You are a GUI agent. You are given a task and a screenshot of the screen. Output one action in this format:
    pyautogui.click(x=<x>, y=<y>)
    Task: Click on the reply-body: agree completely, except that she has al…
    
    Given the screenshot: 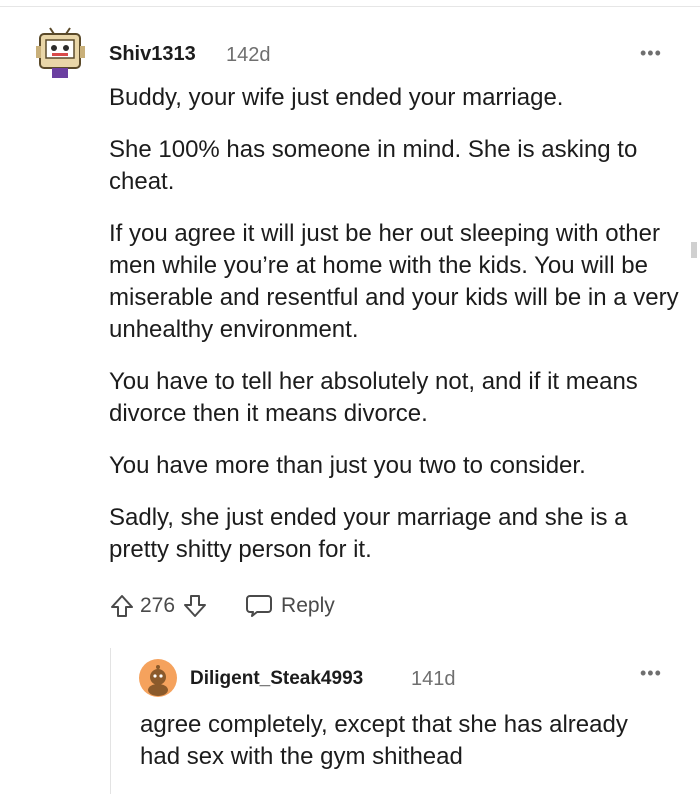 What is the action you would take?
    pyautogui.click(x=400, y=741)
    